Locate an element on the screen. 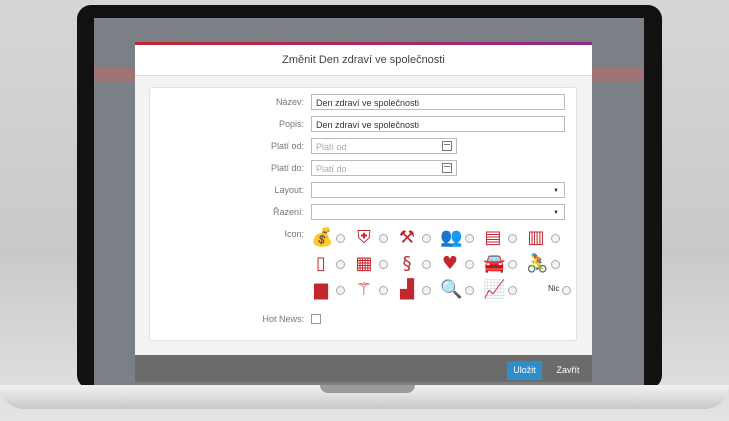 Image resolution: width=729 pixels, height=421 pixels. icon-option: 📈 is located at coordinates (502, 290).